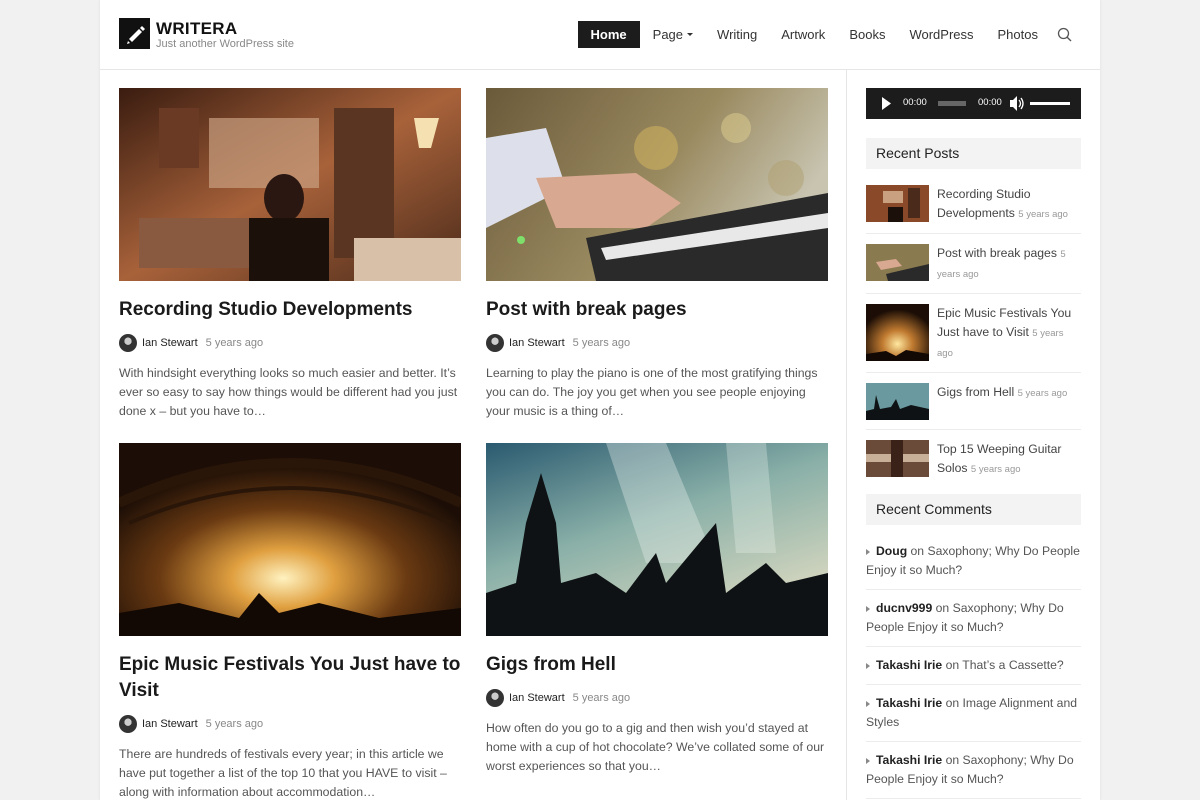  Describe the element at coordinates (290, 539) in the screenshot. I see `post-thumbnail-festival` at that location.